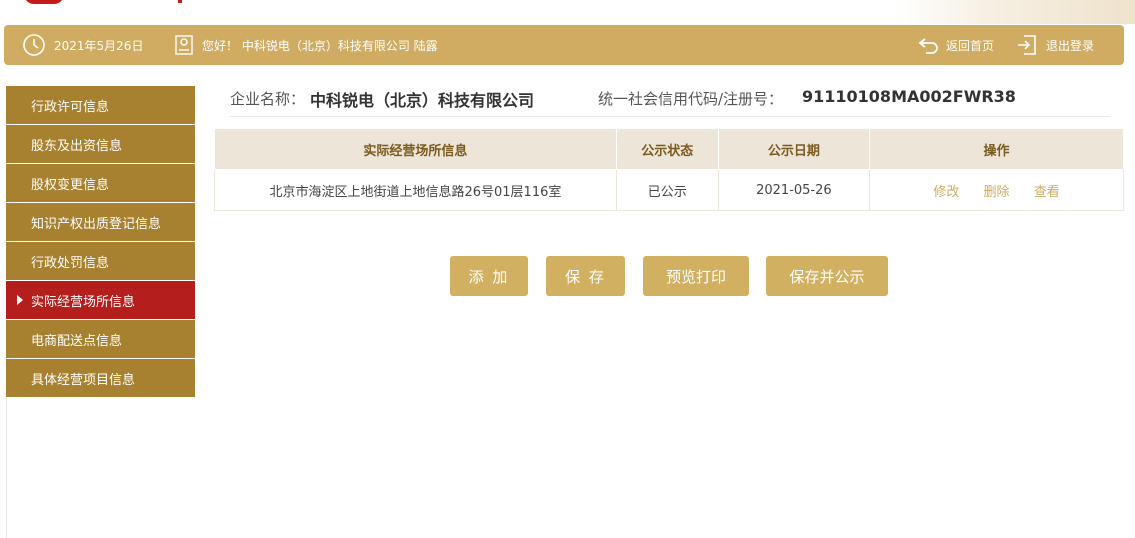 The height and width of the screenshot is (538, 1135). What do you see at coordinates (268, 99) in the screenshot?
I see `company-name-label: 企业名称：` at bounding box center [268, 99].